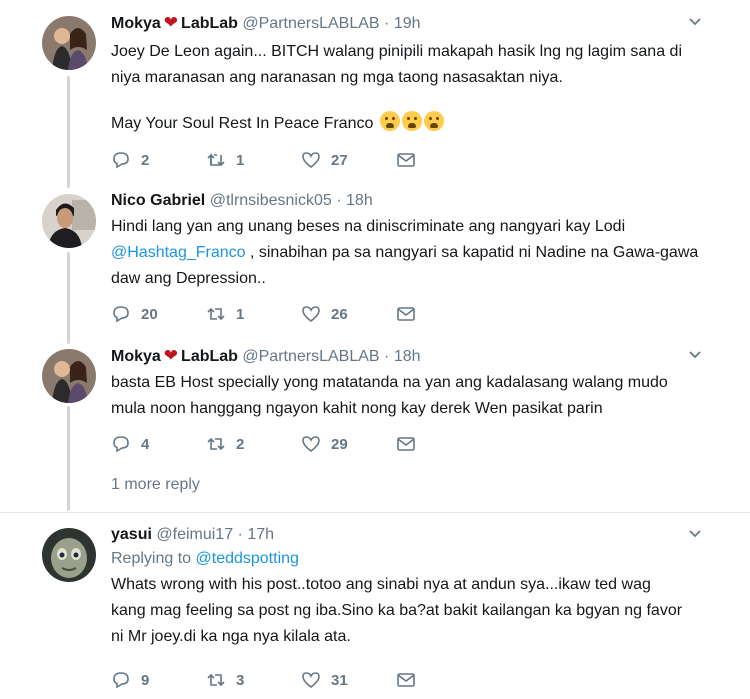  What do you see at coordinates (415, 559) in the screenshot?
I see `replying-to: Replying to @teddspotting` at bounding box center [415, 559].